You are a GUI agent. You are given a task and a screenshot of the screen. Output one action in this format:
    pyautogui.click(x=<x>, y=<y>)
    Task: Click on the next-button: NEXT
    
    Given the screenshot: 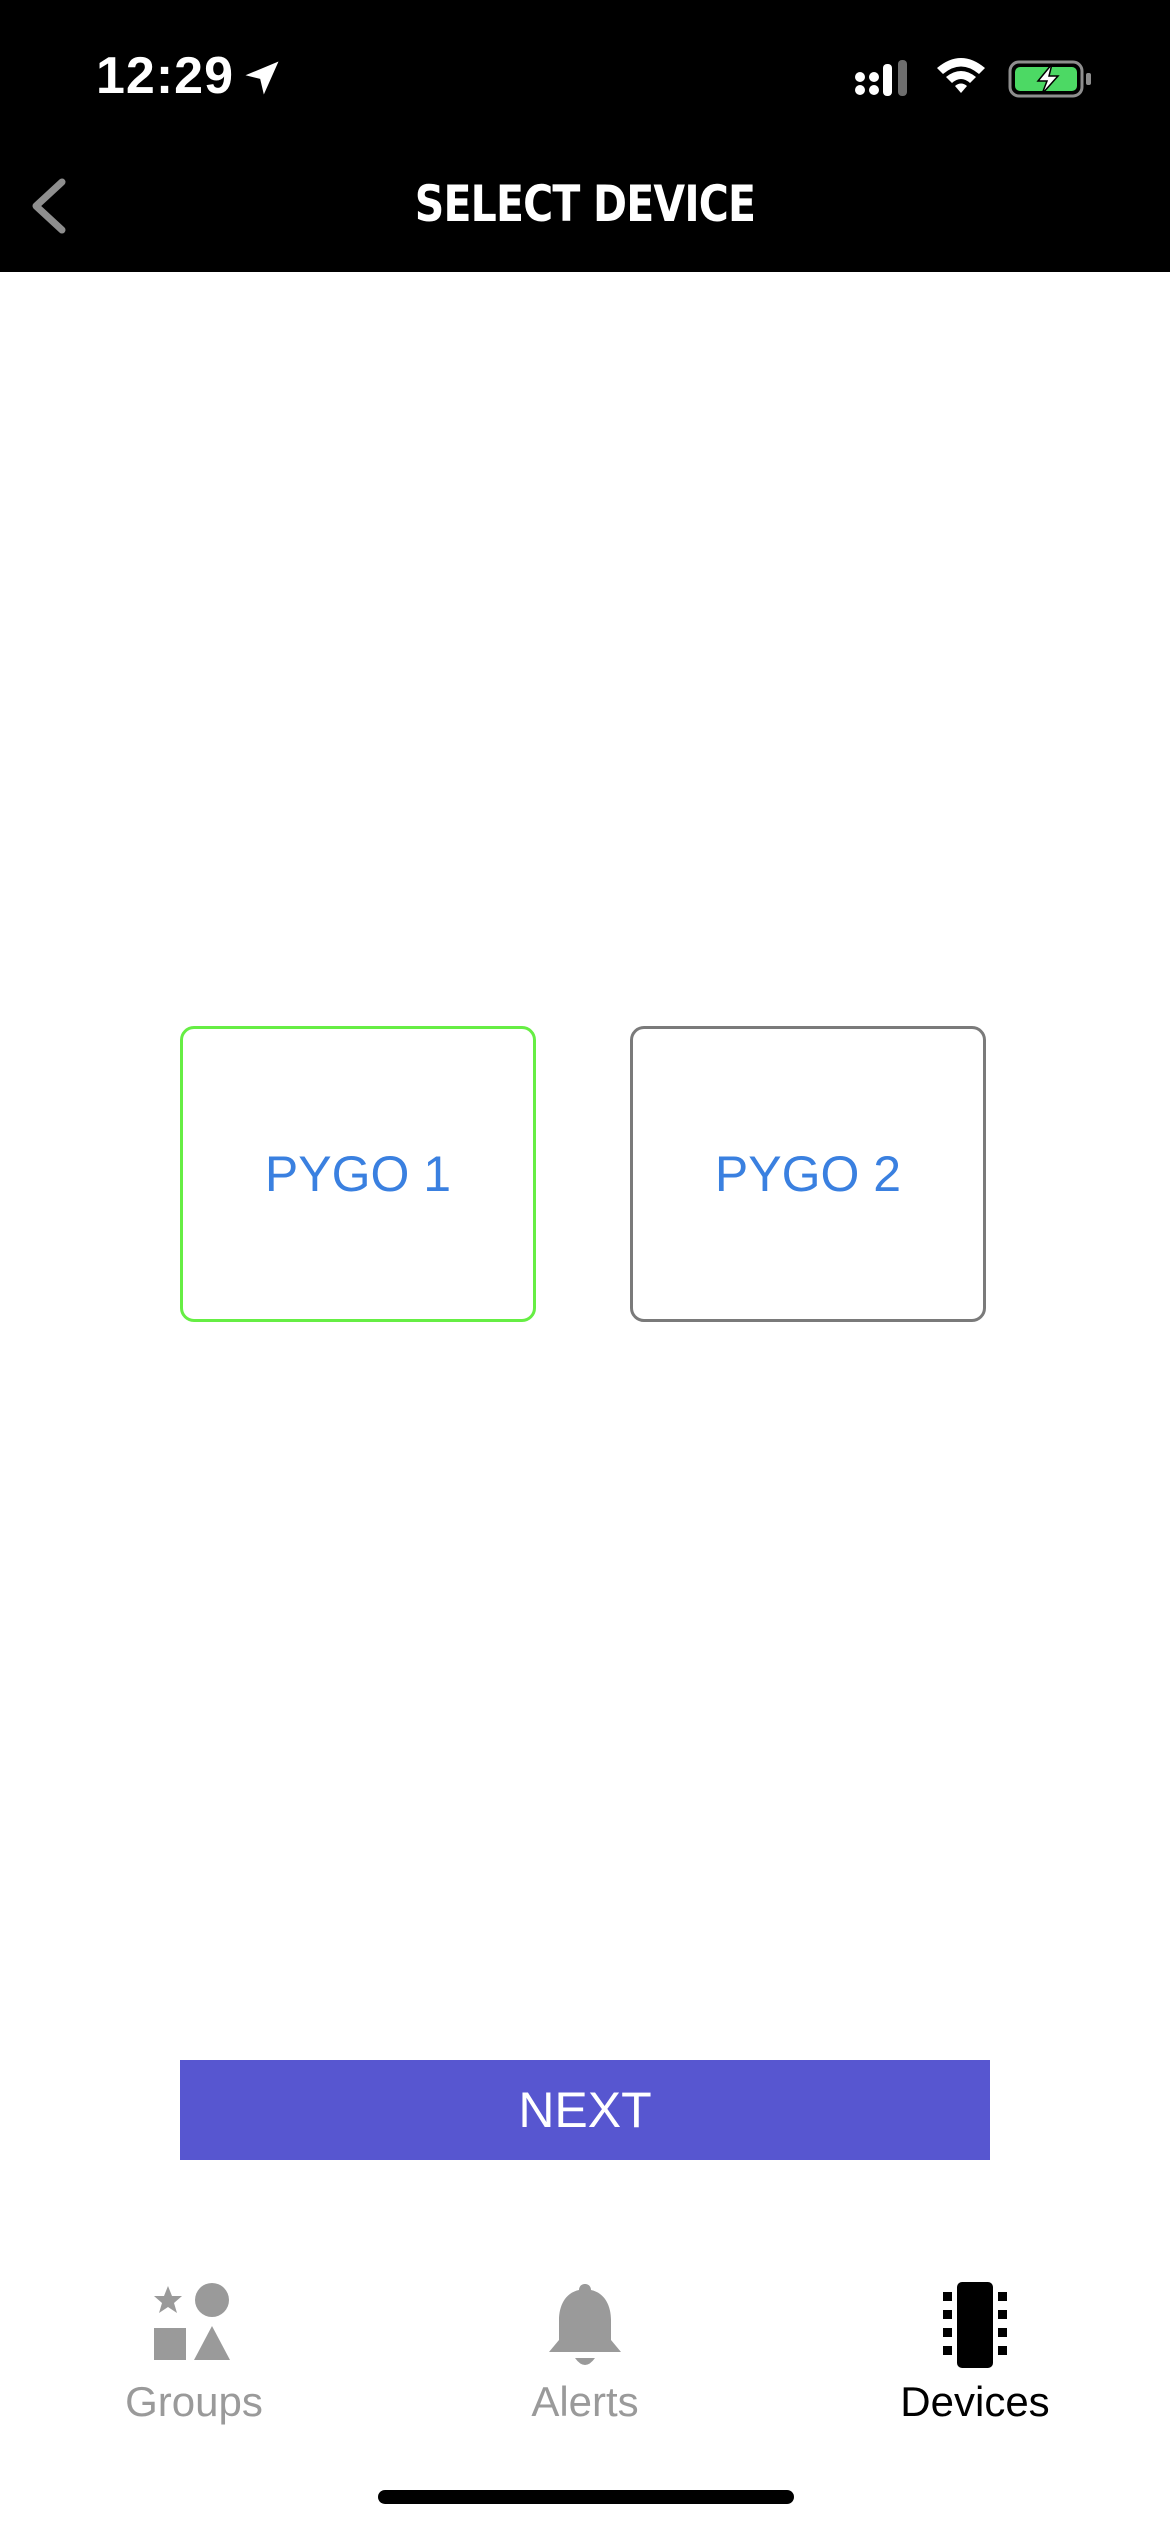 What is the action you would take?
    pyautogui.click(x=585, y=2110)
    